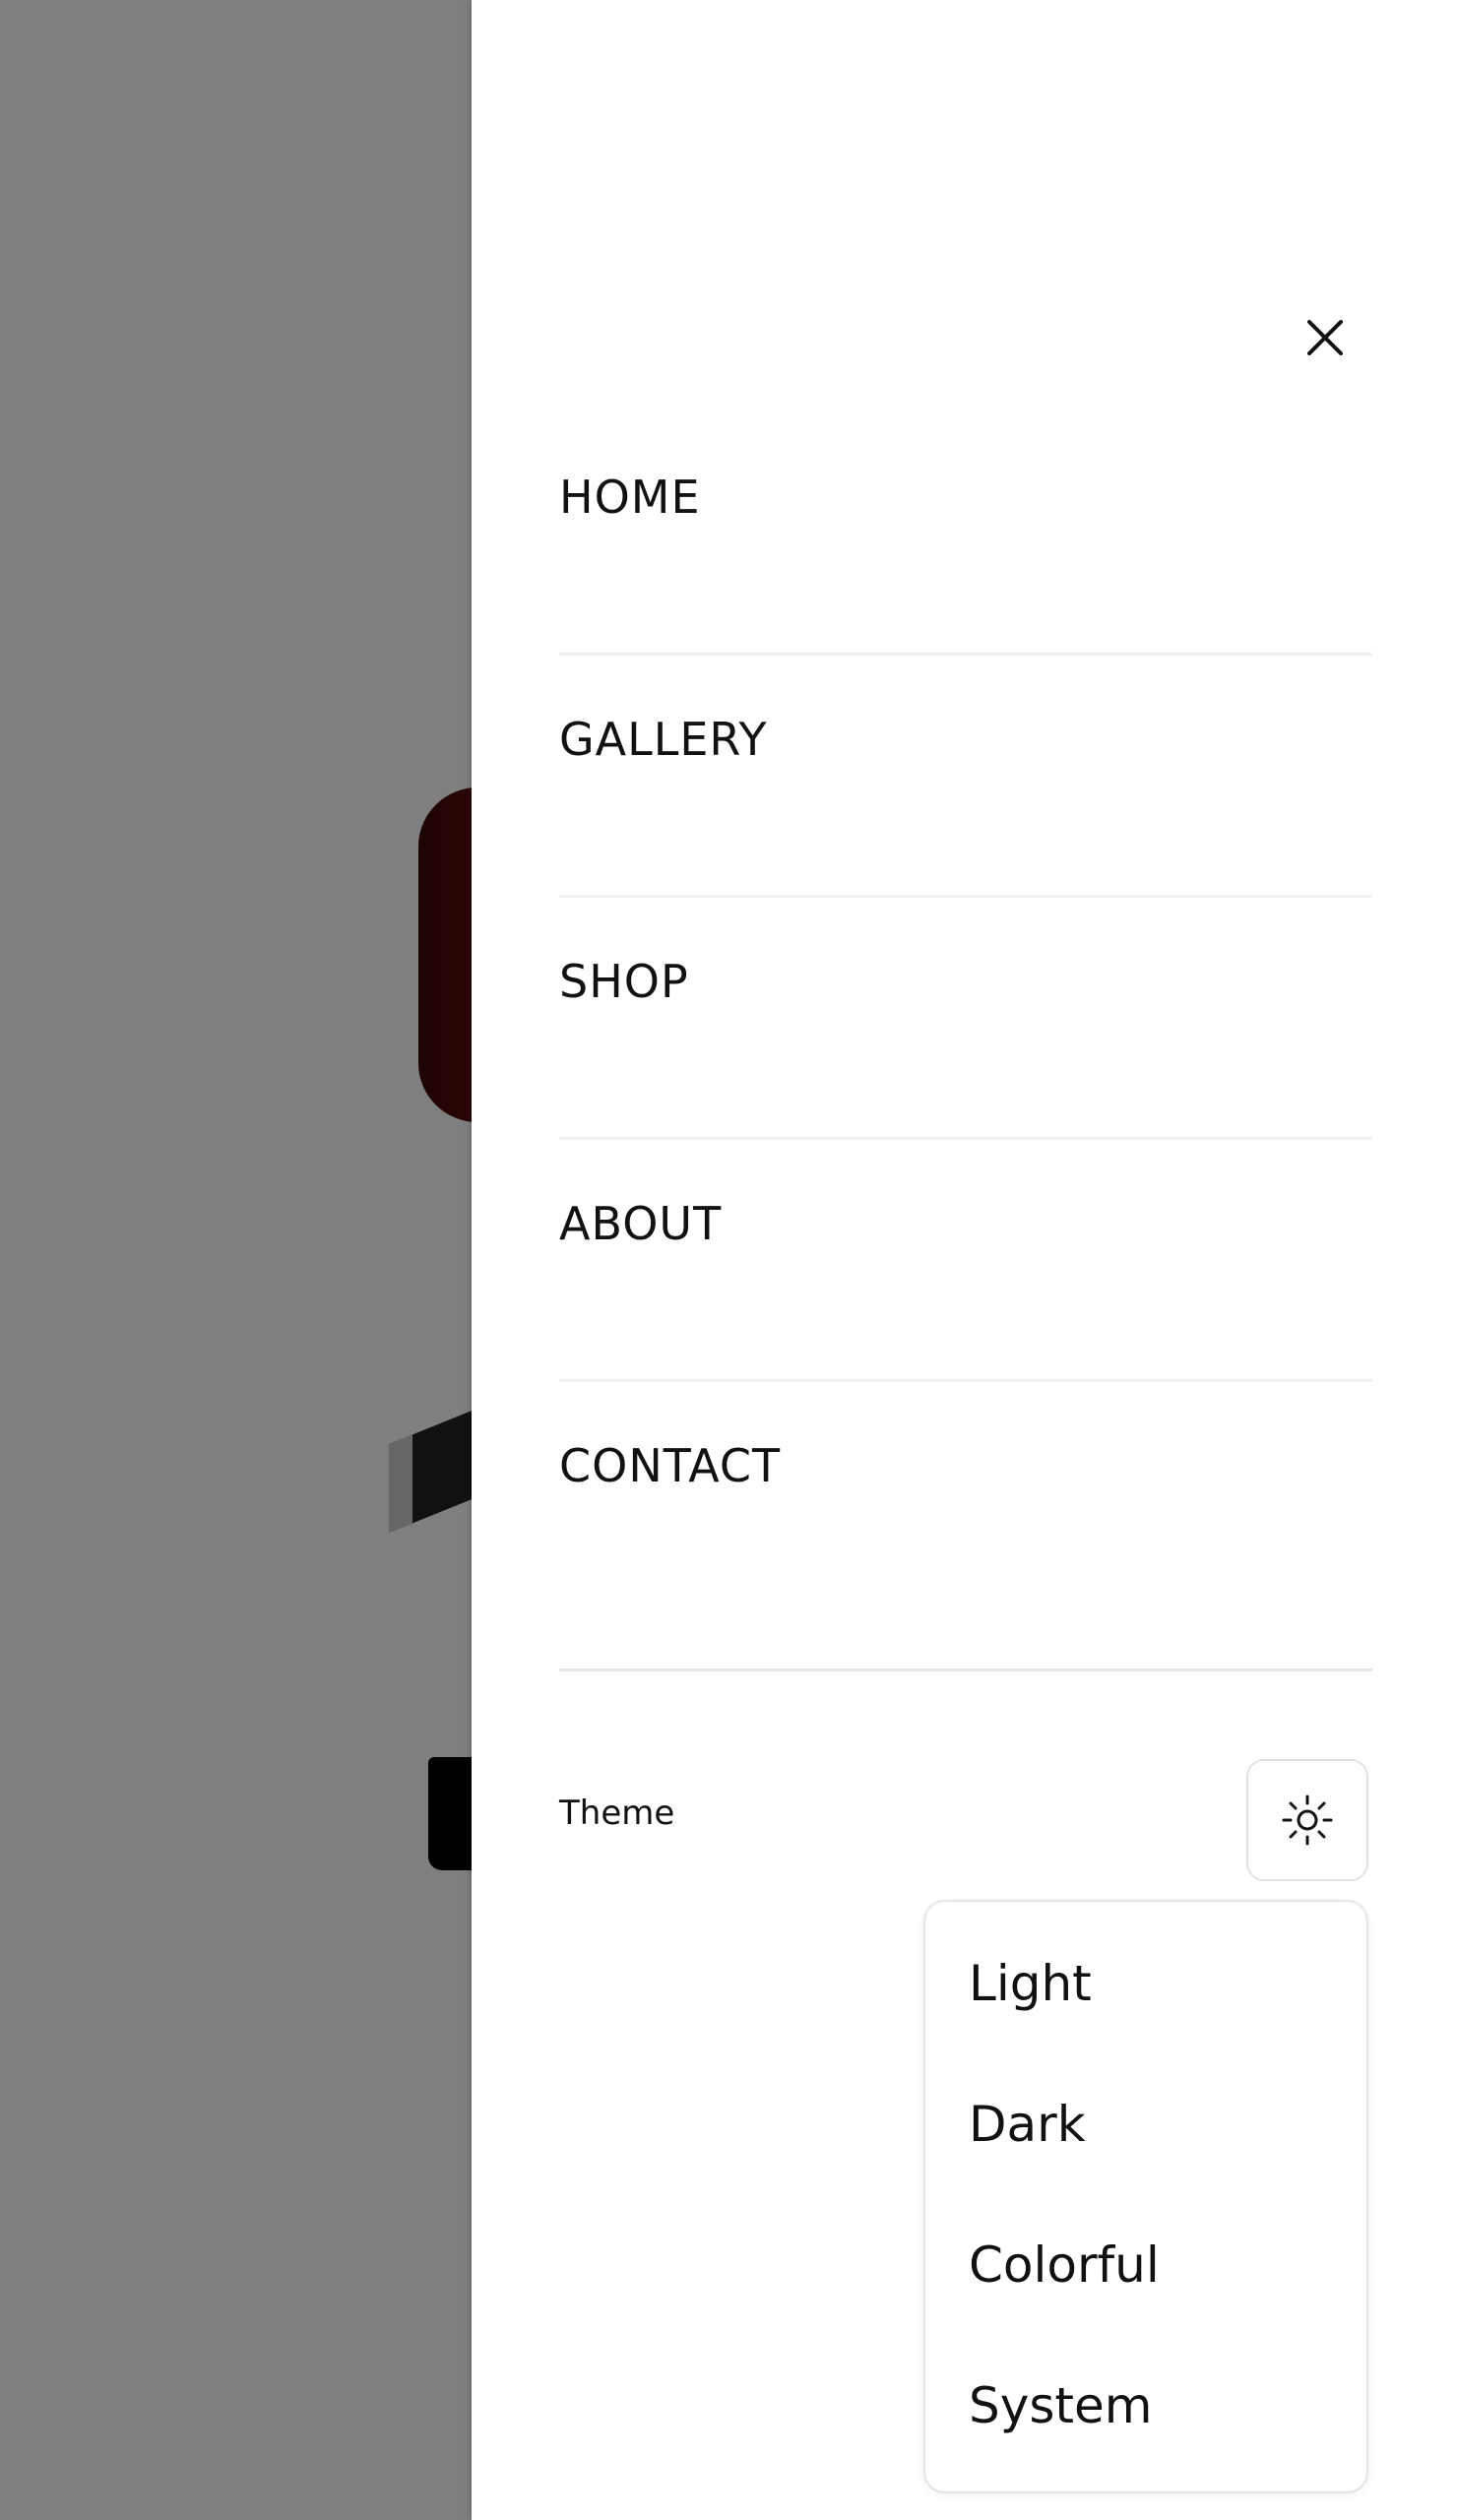 The image size is (1457, 2520). Describe the element at coordinates (965, 777) in the screenshot. I see `nav-item-gallery: GALLERY` at that location.